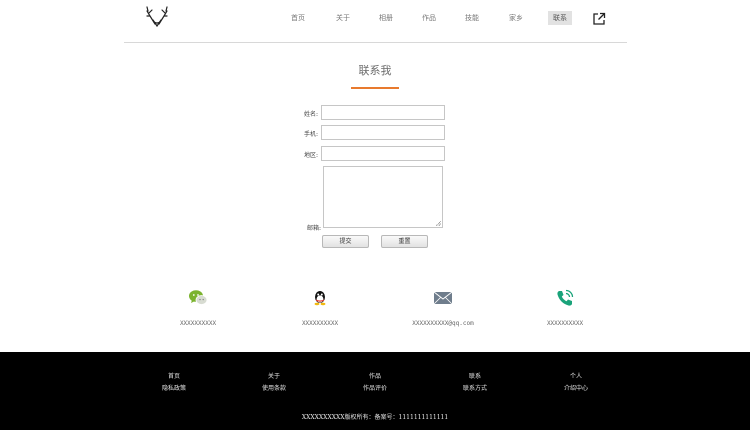 The height and width of the screenshot is (430, 750). What do you see at coordinates (383, 112) in the screenshot?
I see `name-field` at bounding box center [383, 112].